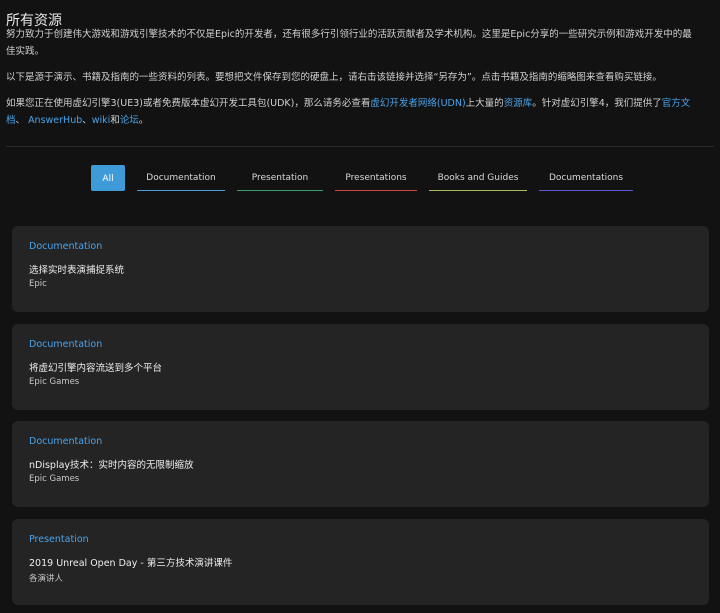 The height and width of the screenshot is (613, 720). I want to click on tab-books-and-guides: Books and Guides, so click(478, 178).